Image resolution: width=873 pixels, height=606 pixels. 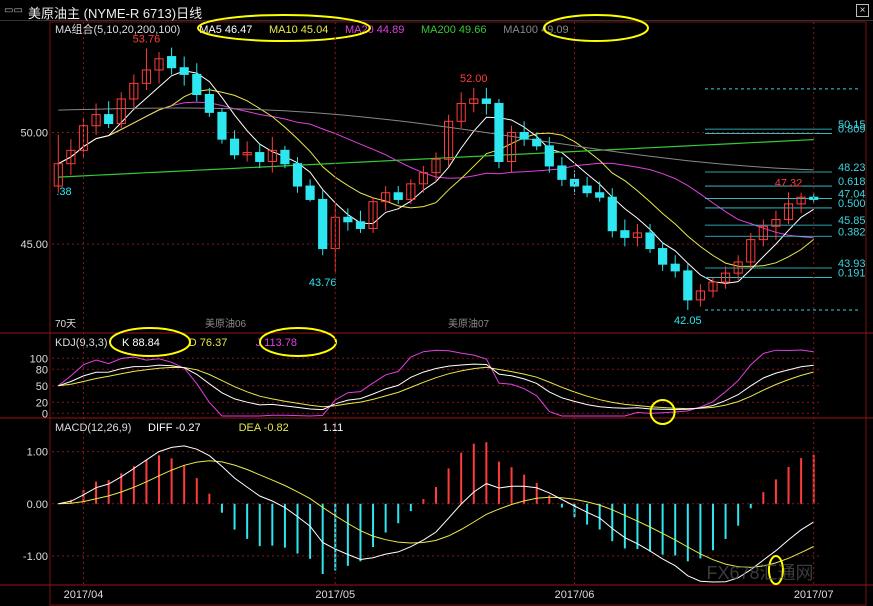 What do you see at coordinates (852, 274) in the screenshot?
I see `fib-label: 0.191` at bounding box center [852, 274].